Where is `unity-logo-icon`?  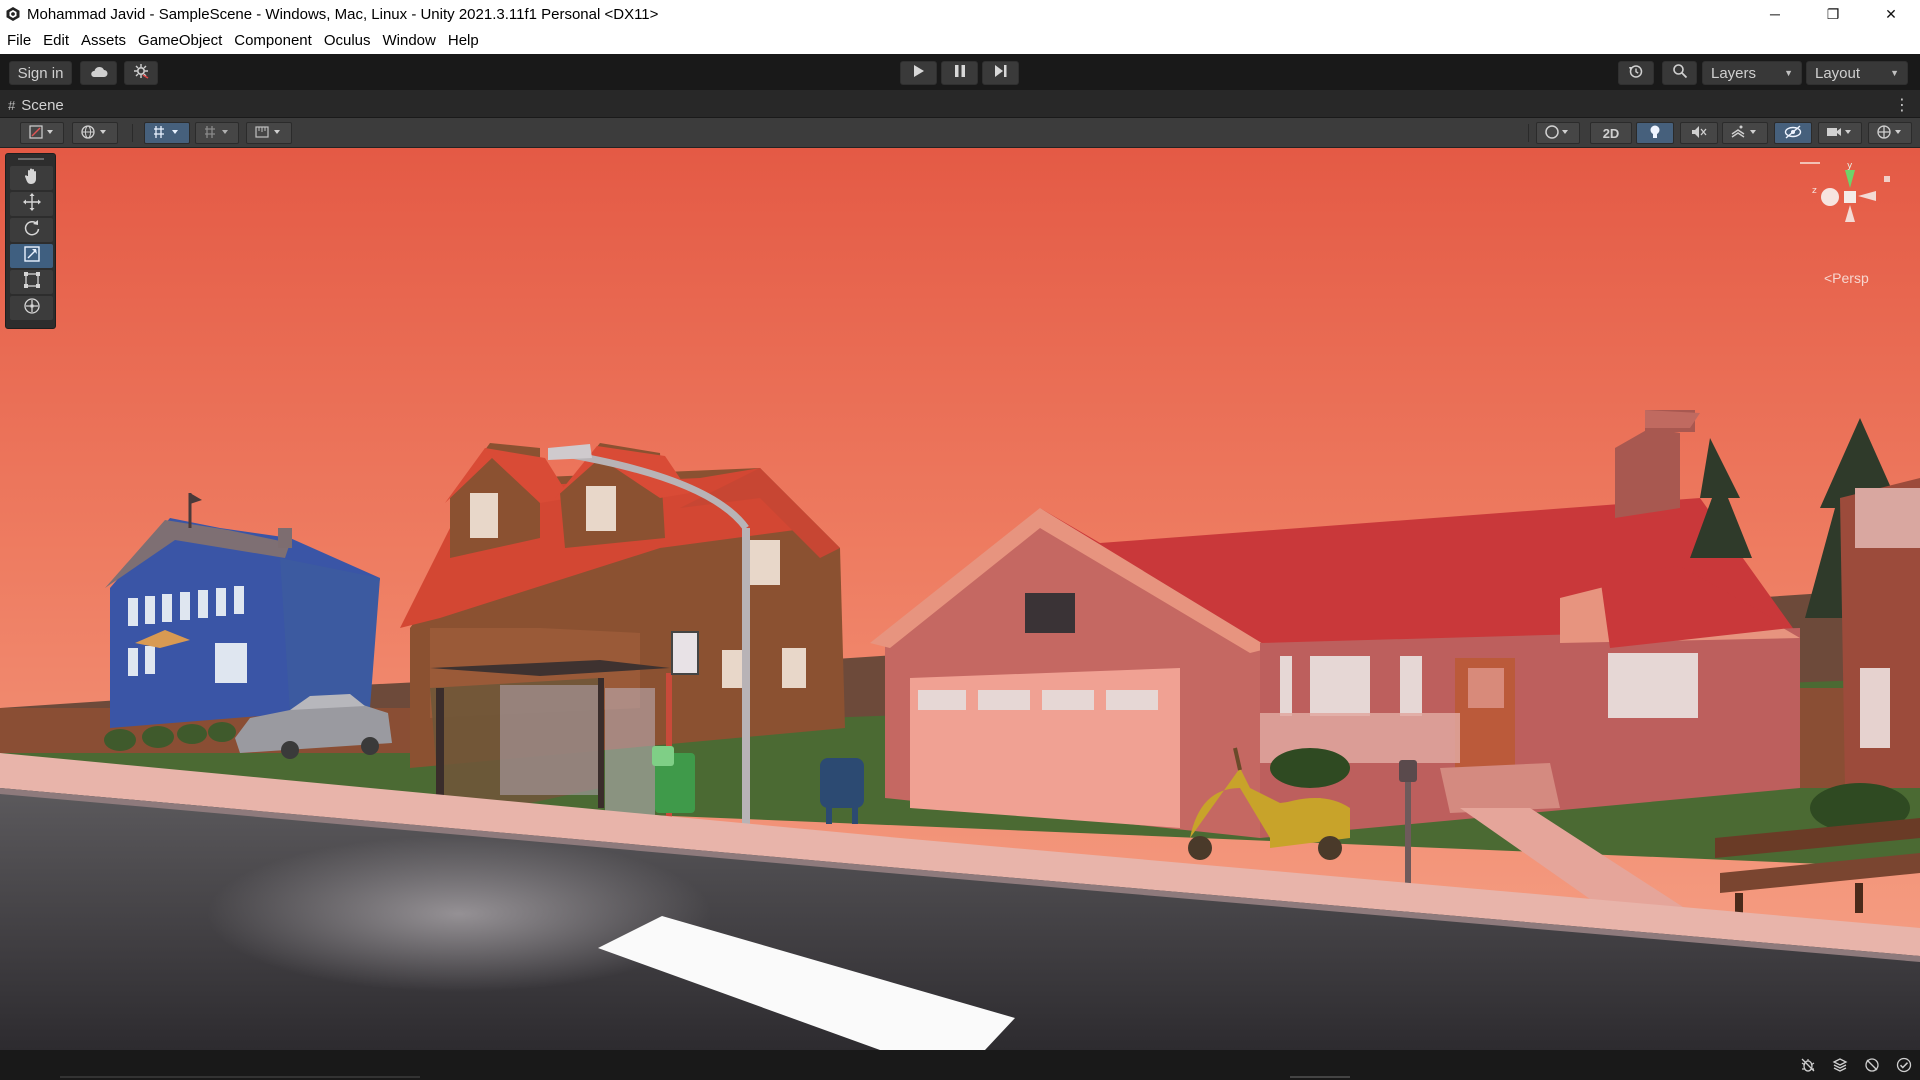 unity-logo-icon is located at coordinates (13, 14).